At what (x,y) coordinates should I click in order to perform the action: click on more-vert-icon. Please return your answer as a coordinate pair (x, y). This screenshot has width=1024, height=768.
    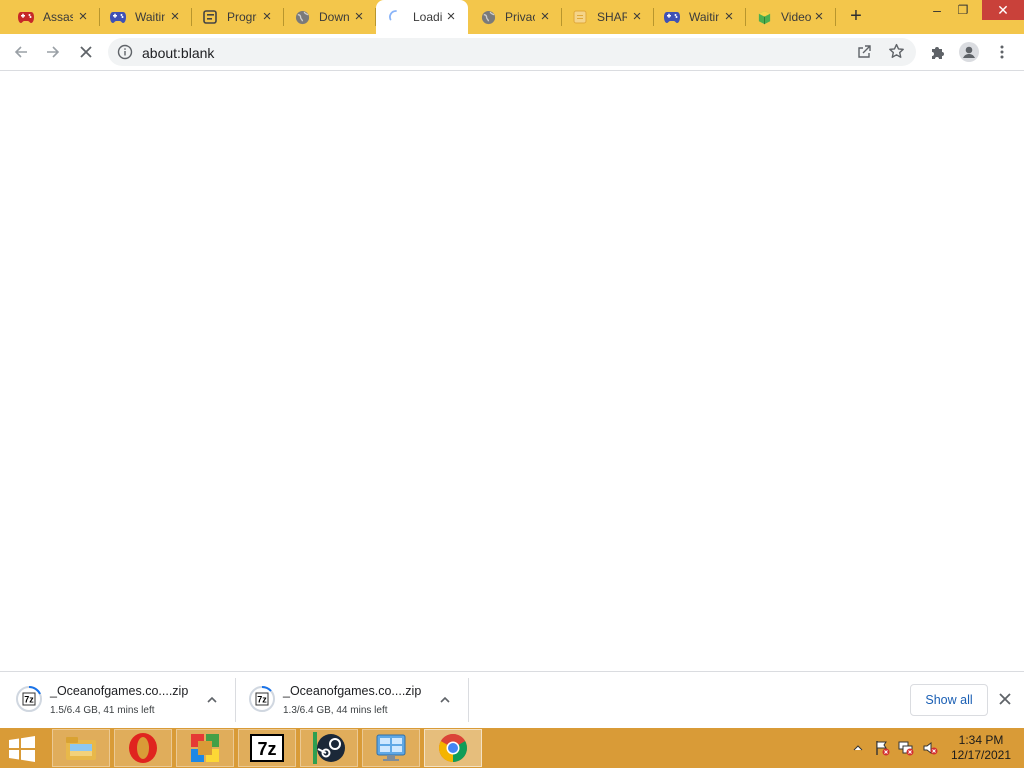
    Looking at the image, I should click on (1002, 52).